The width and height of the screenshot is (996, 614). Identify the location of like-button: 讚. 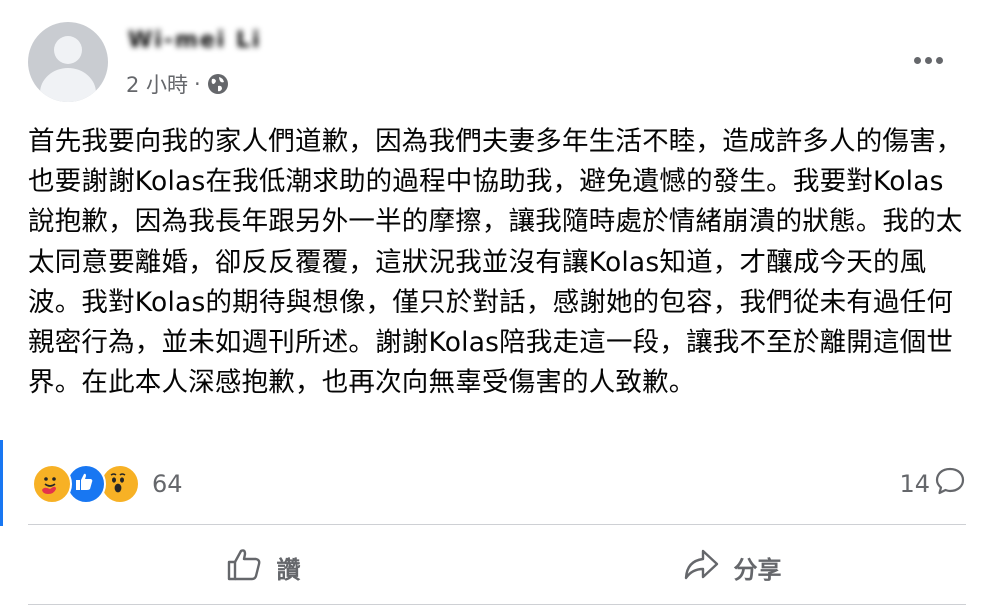
(262, 567).